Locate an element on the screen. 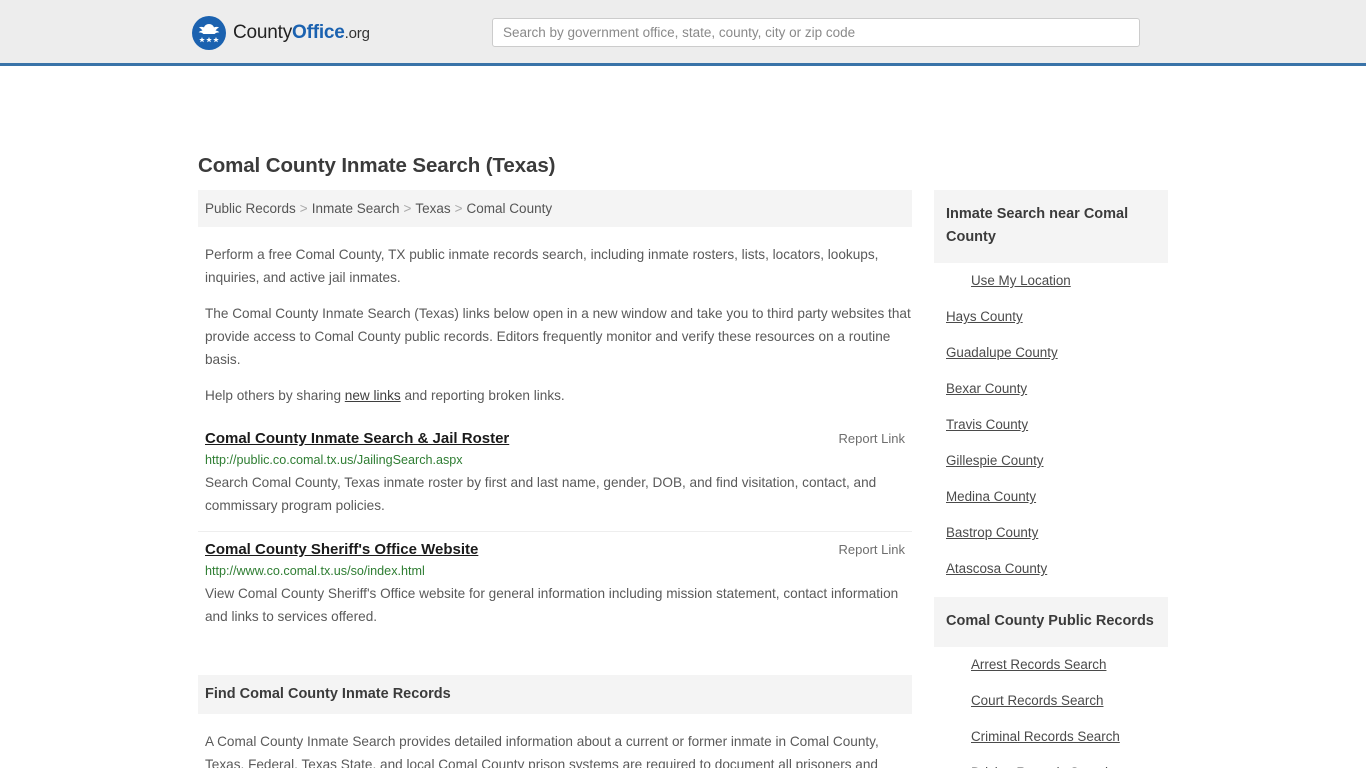 Image resolution: width=1366 pixels, height=768 pixels. search-input is located at coordinates (816, 32).